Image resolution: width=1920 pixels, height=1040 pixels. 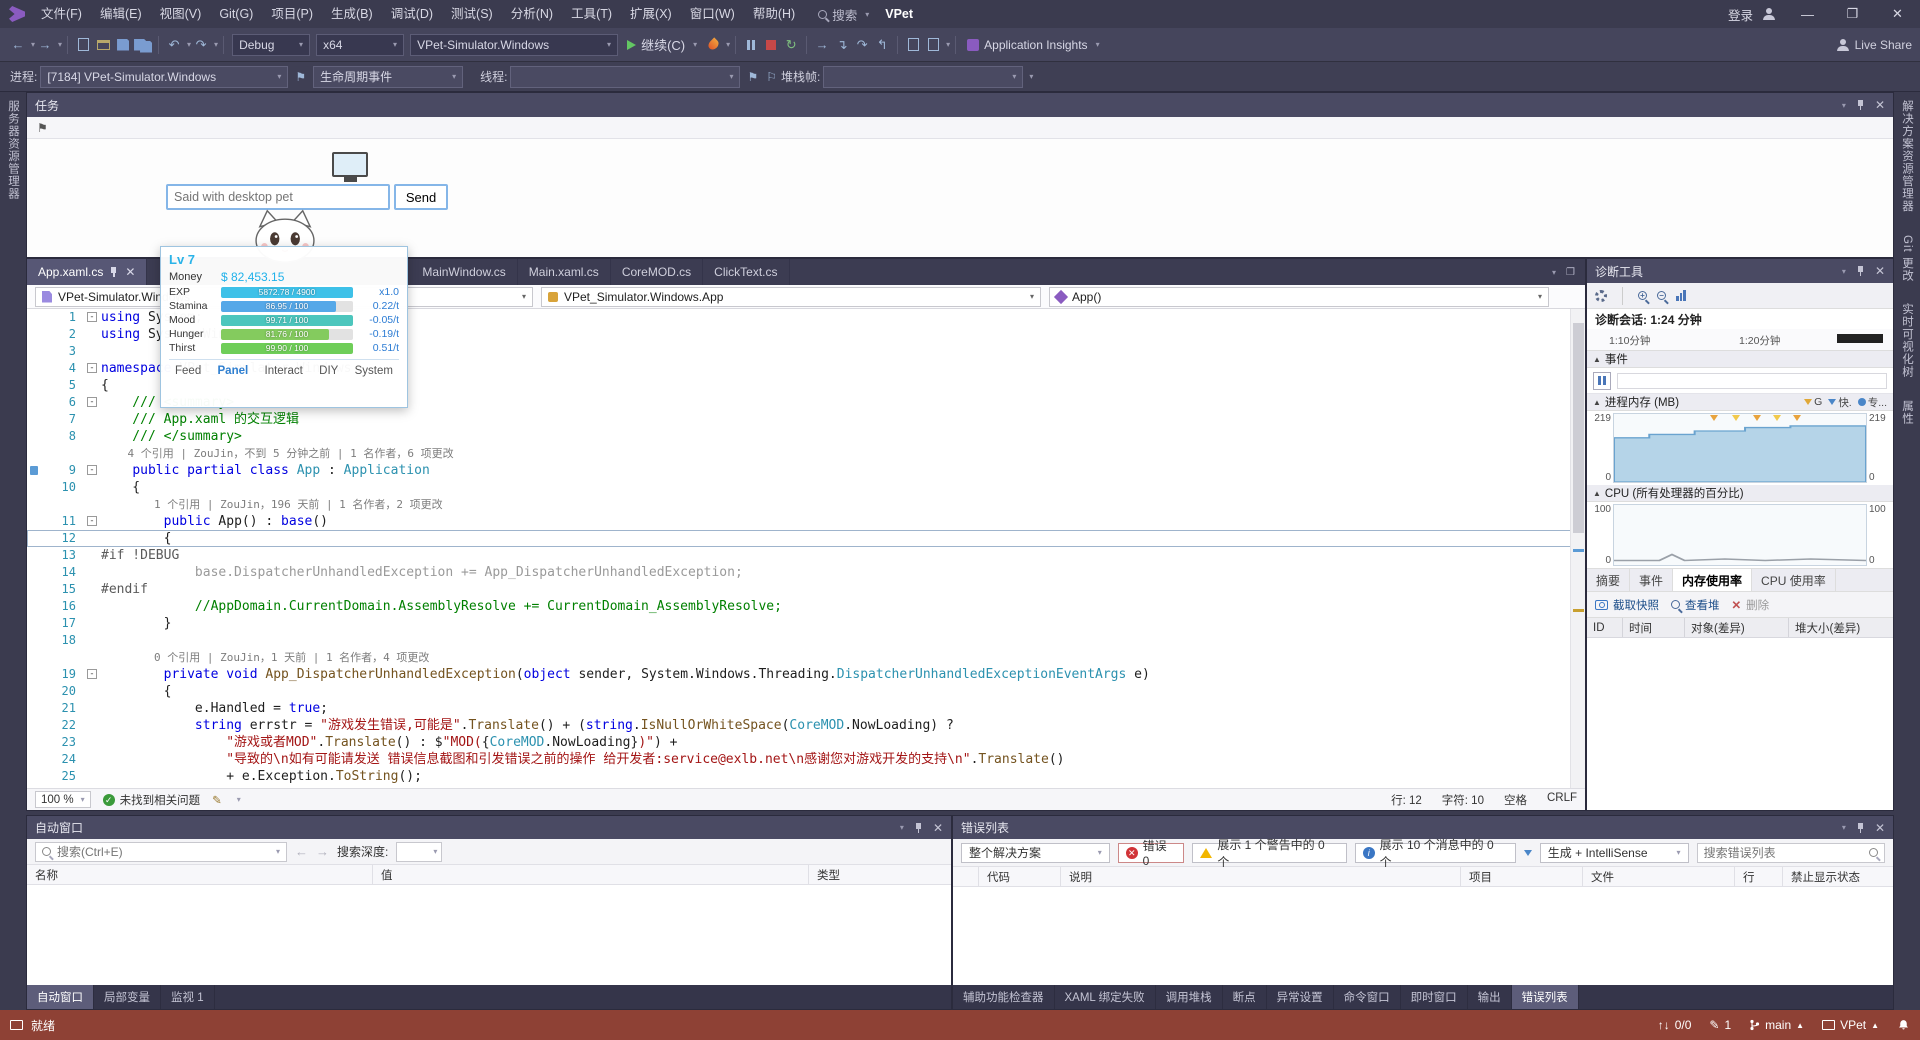 I want to click on dock-tab: 命令窗口, so click(x=1367, y=997).